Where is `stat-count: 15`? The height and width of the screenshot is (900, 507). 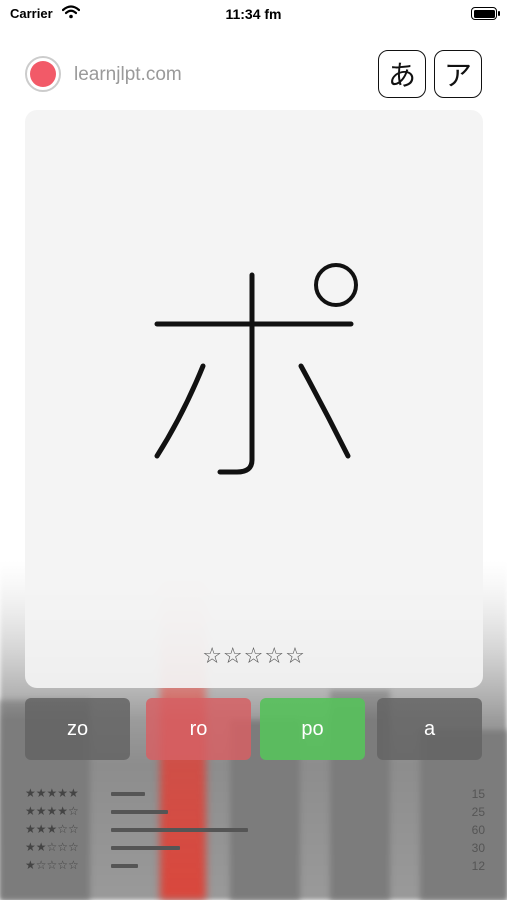 stat-count: 15 is located at coordinates (478, 794).